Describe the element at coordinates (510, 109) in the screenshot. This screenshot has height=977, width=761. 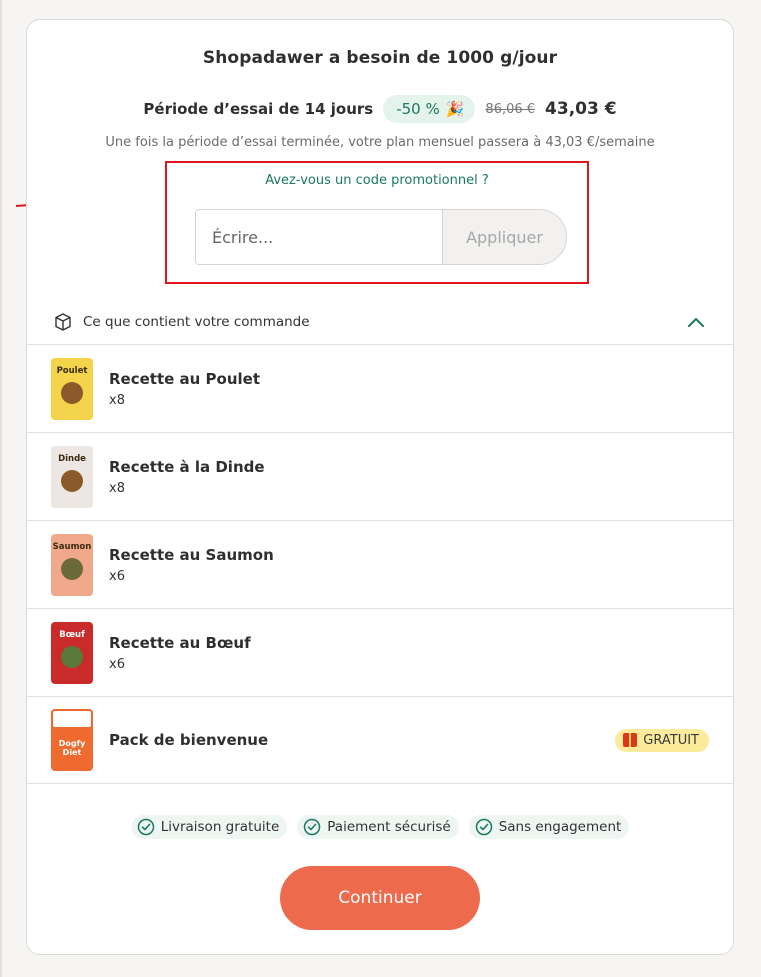
I see `old-price: 86,06 €` at that location.